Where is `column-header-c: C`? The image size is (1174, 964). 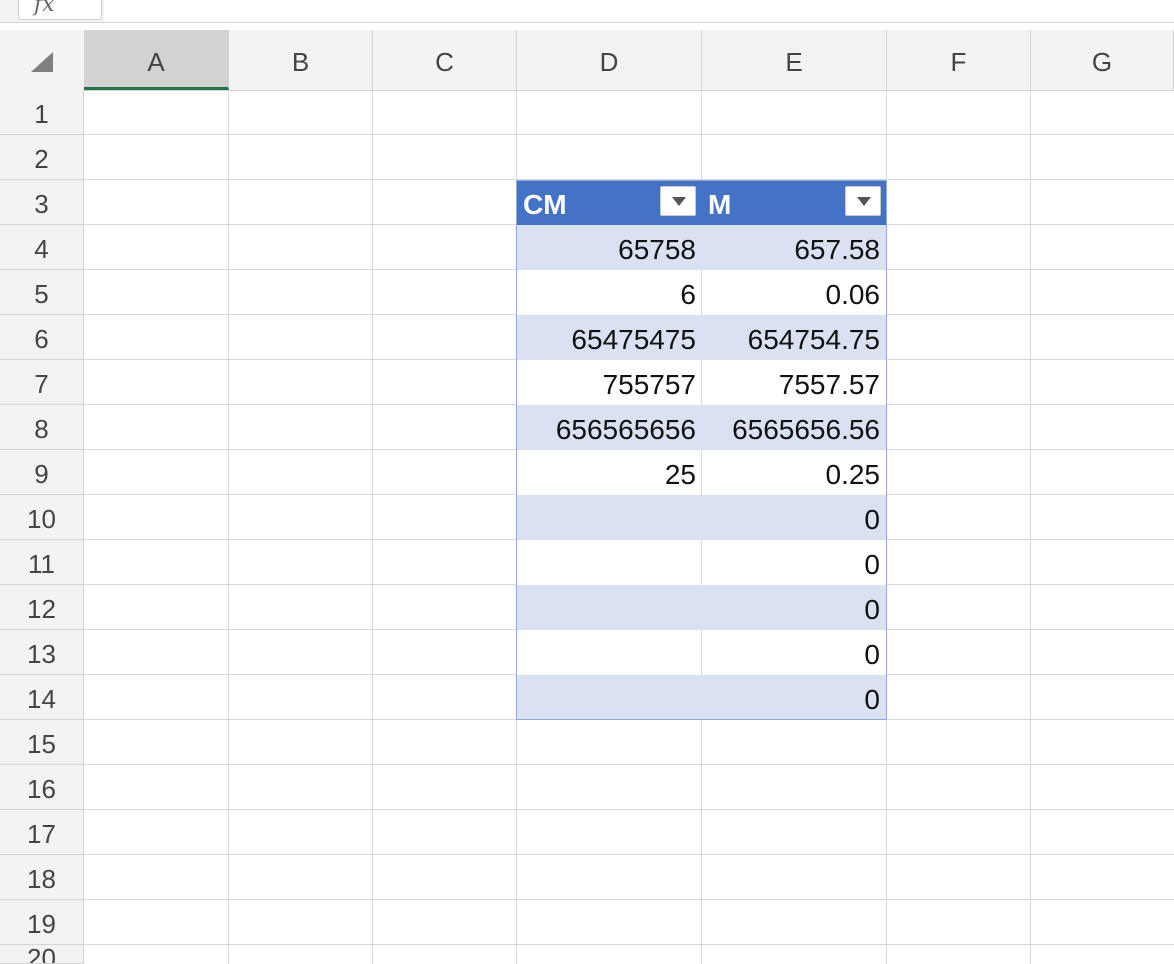
column-header-c: C is located at coordinates (445, 60).